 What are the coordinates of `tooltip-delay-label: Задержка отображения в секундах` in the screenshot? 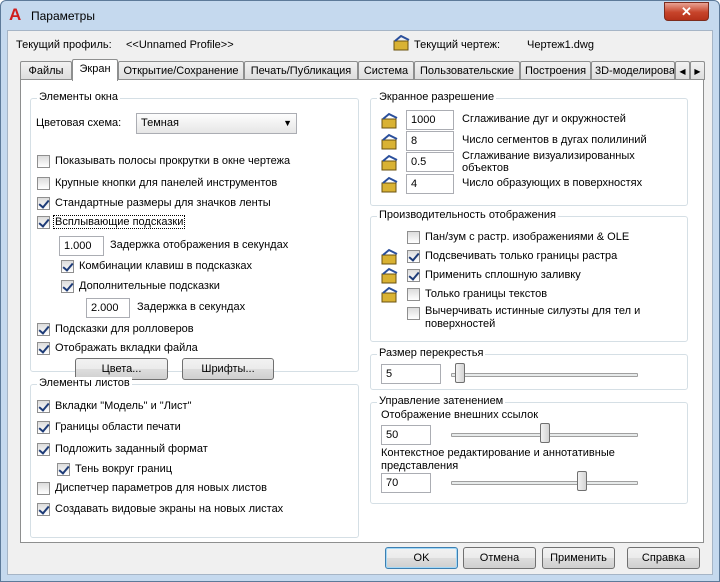 It's located at (199, 245).